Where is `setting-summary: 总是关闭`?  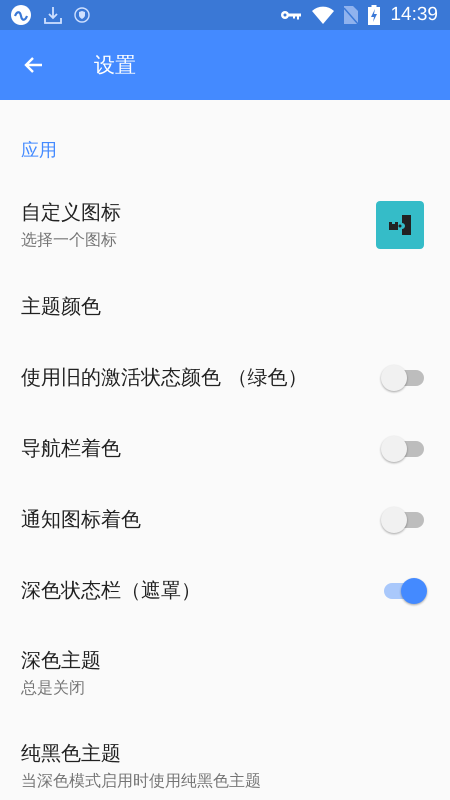 setting-summary: 总是关闭 is located at coordinates (53, 688).